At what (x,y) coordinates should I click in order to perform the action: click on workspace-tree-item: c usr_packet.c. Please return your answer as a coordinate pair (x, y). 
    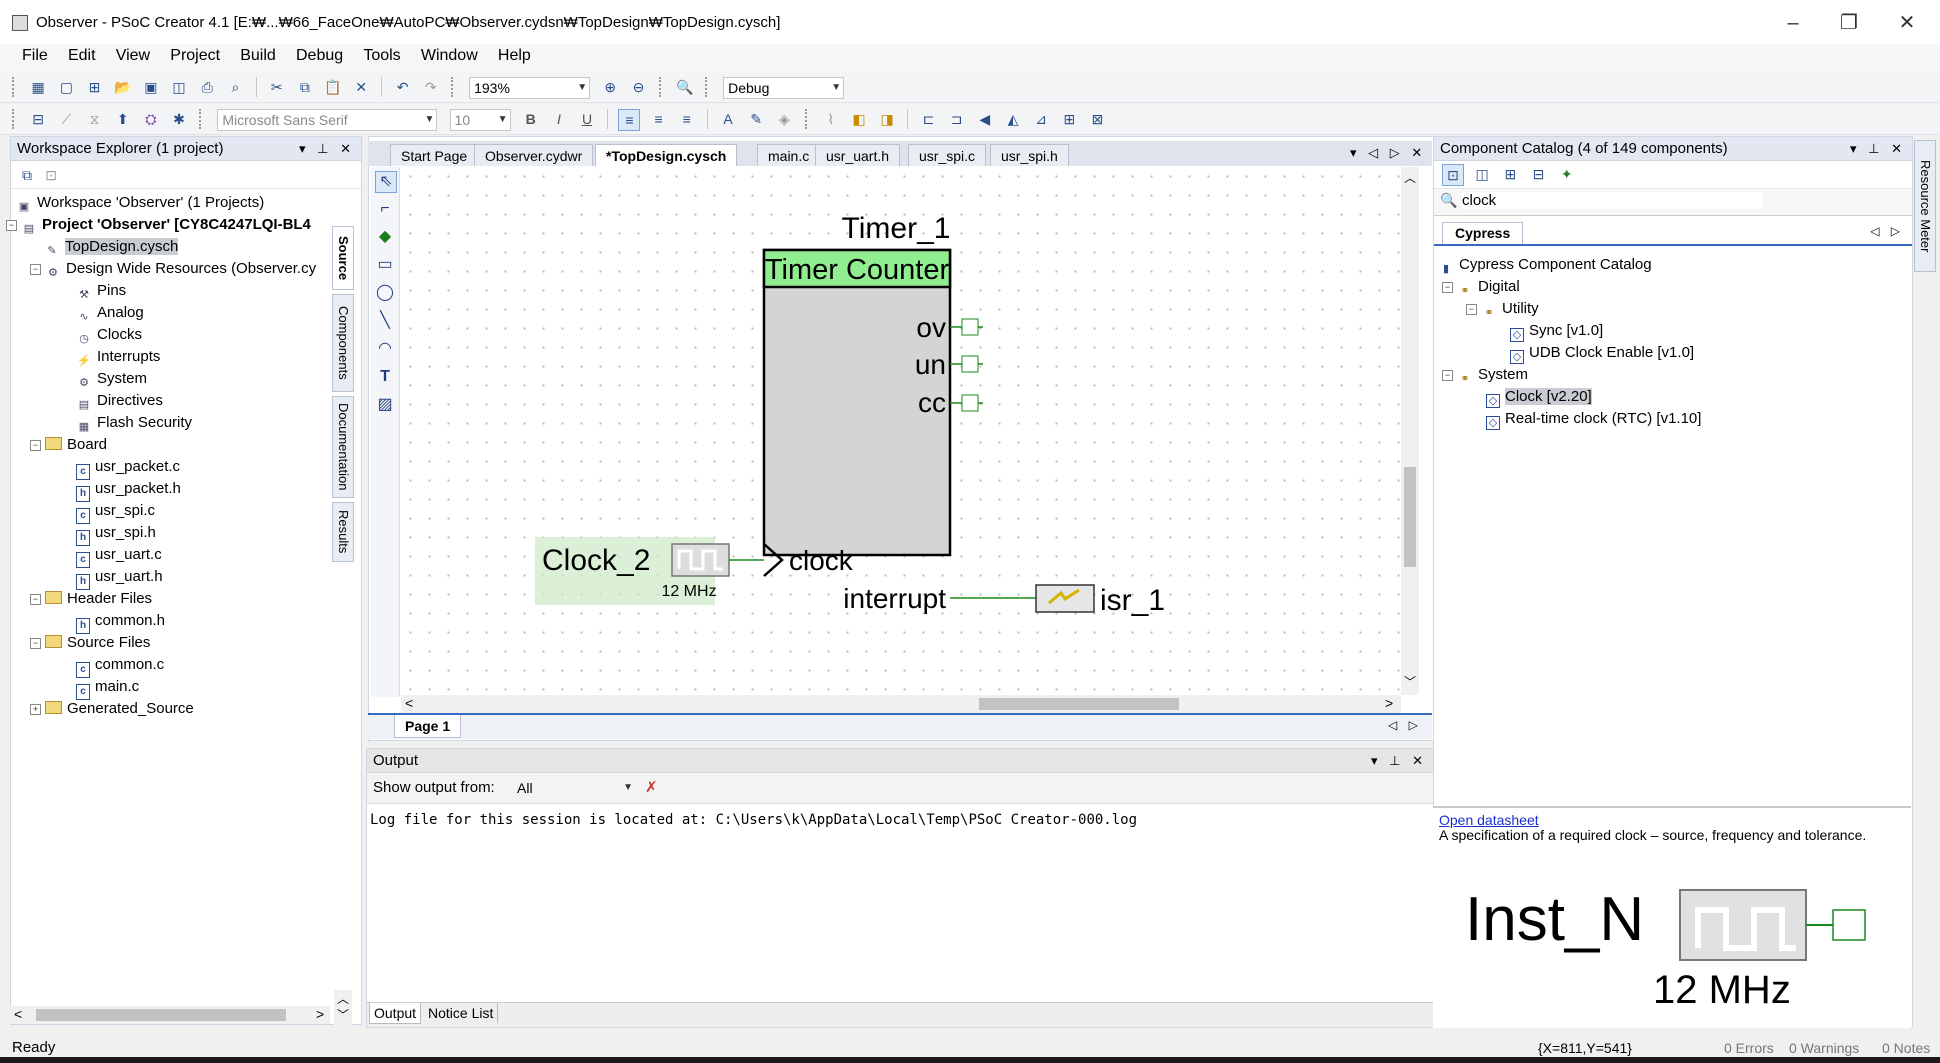
    Looking at the image, I should click on (128, 468).